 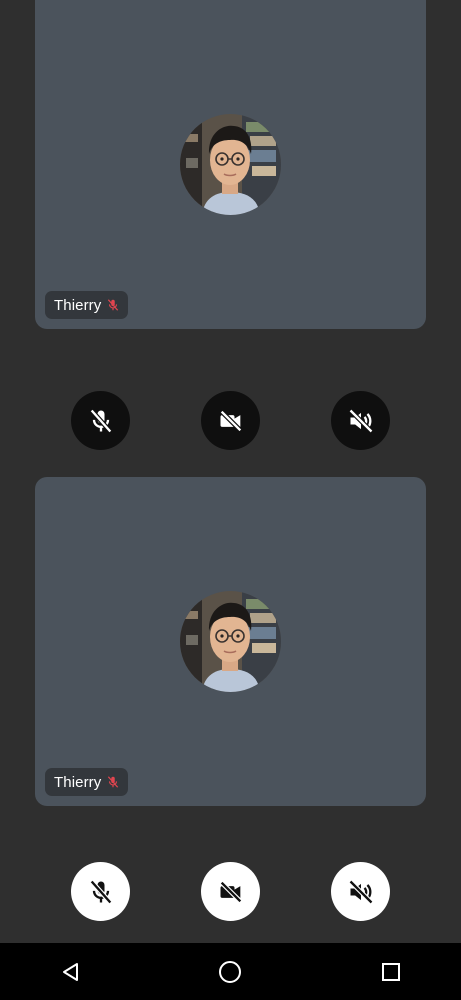 I want to click on back-triangle-icon, so click(x=70, y=972).